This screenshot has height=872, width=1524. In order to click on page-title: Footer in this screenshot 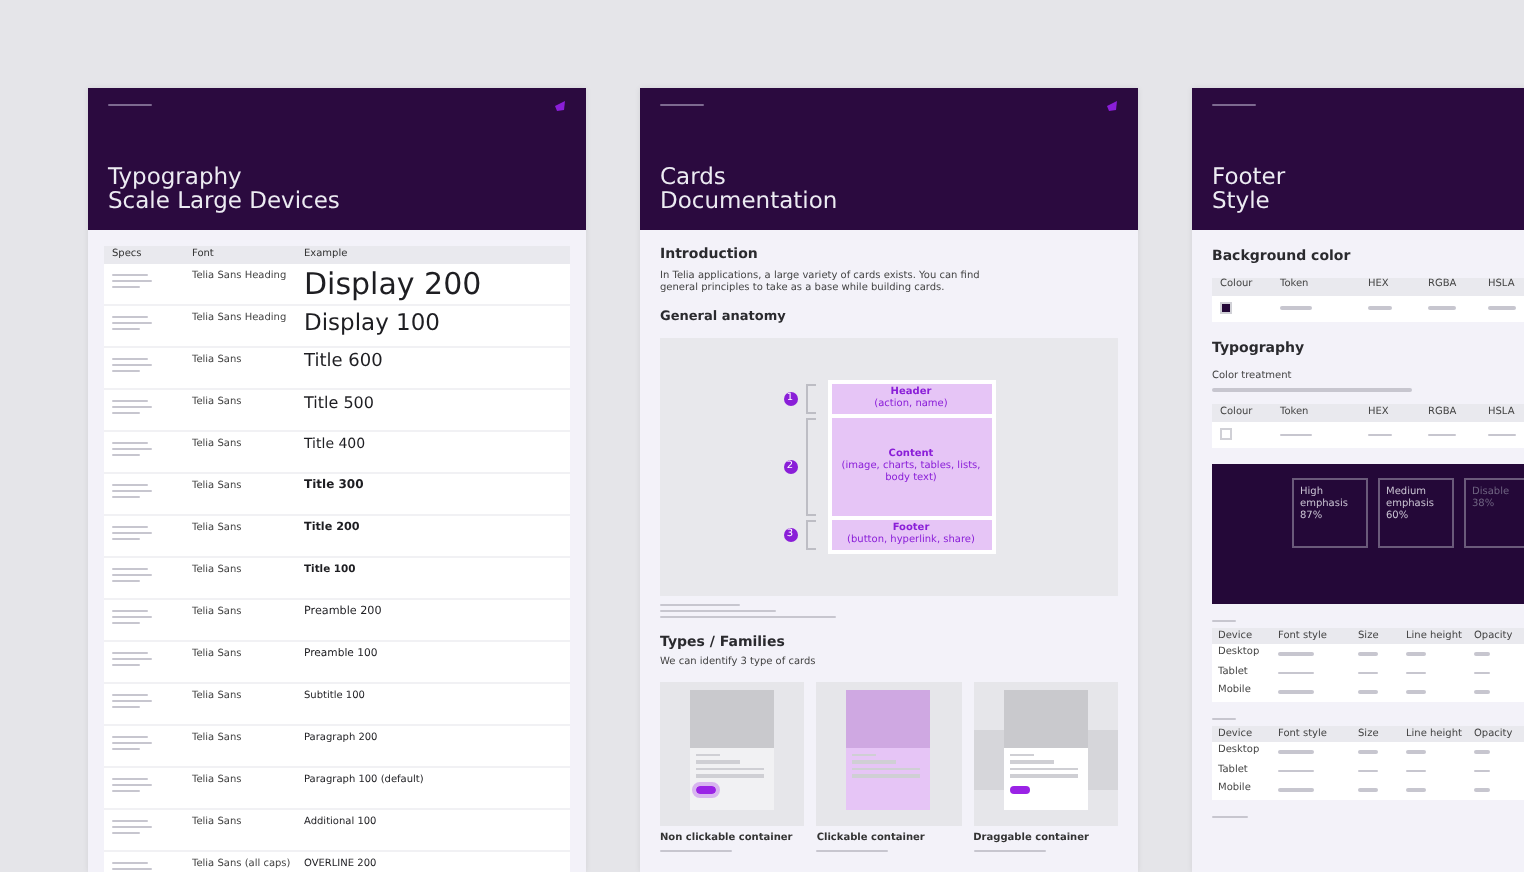, I will do `click(1250, 175)`.